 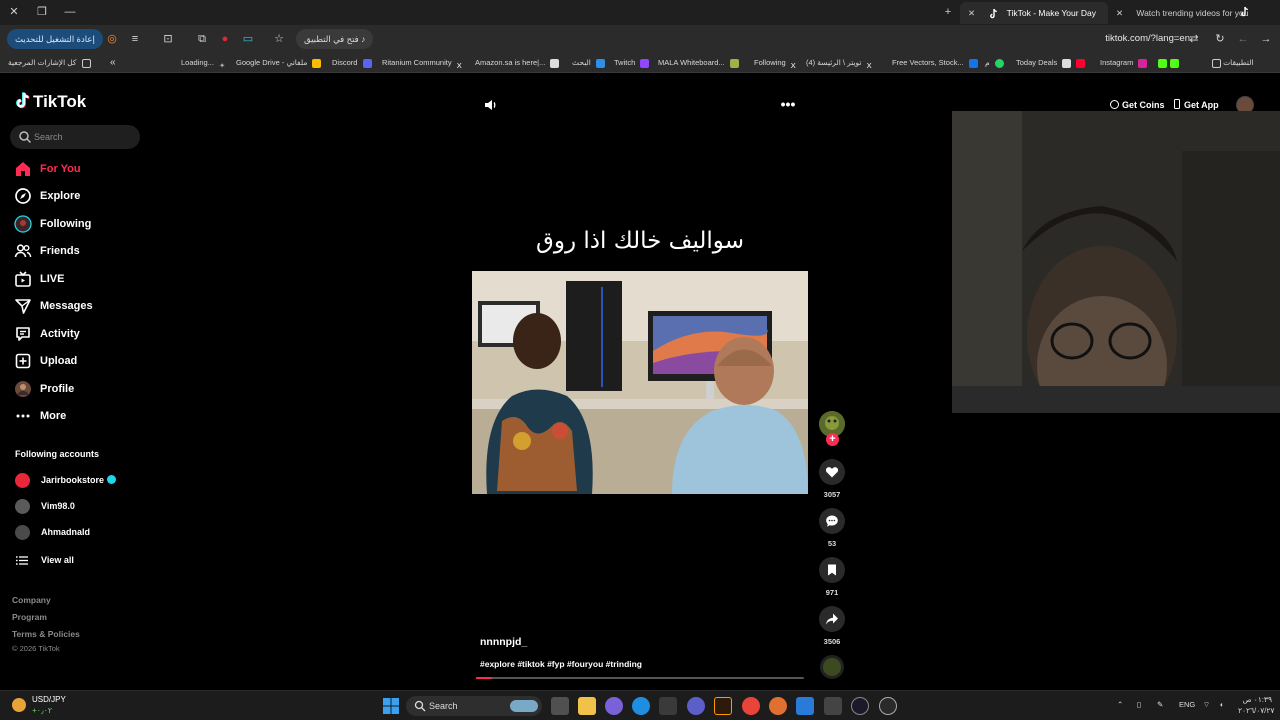 I want to click on sound-disc, so click(x=832, y=667).